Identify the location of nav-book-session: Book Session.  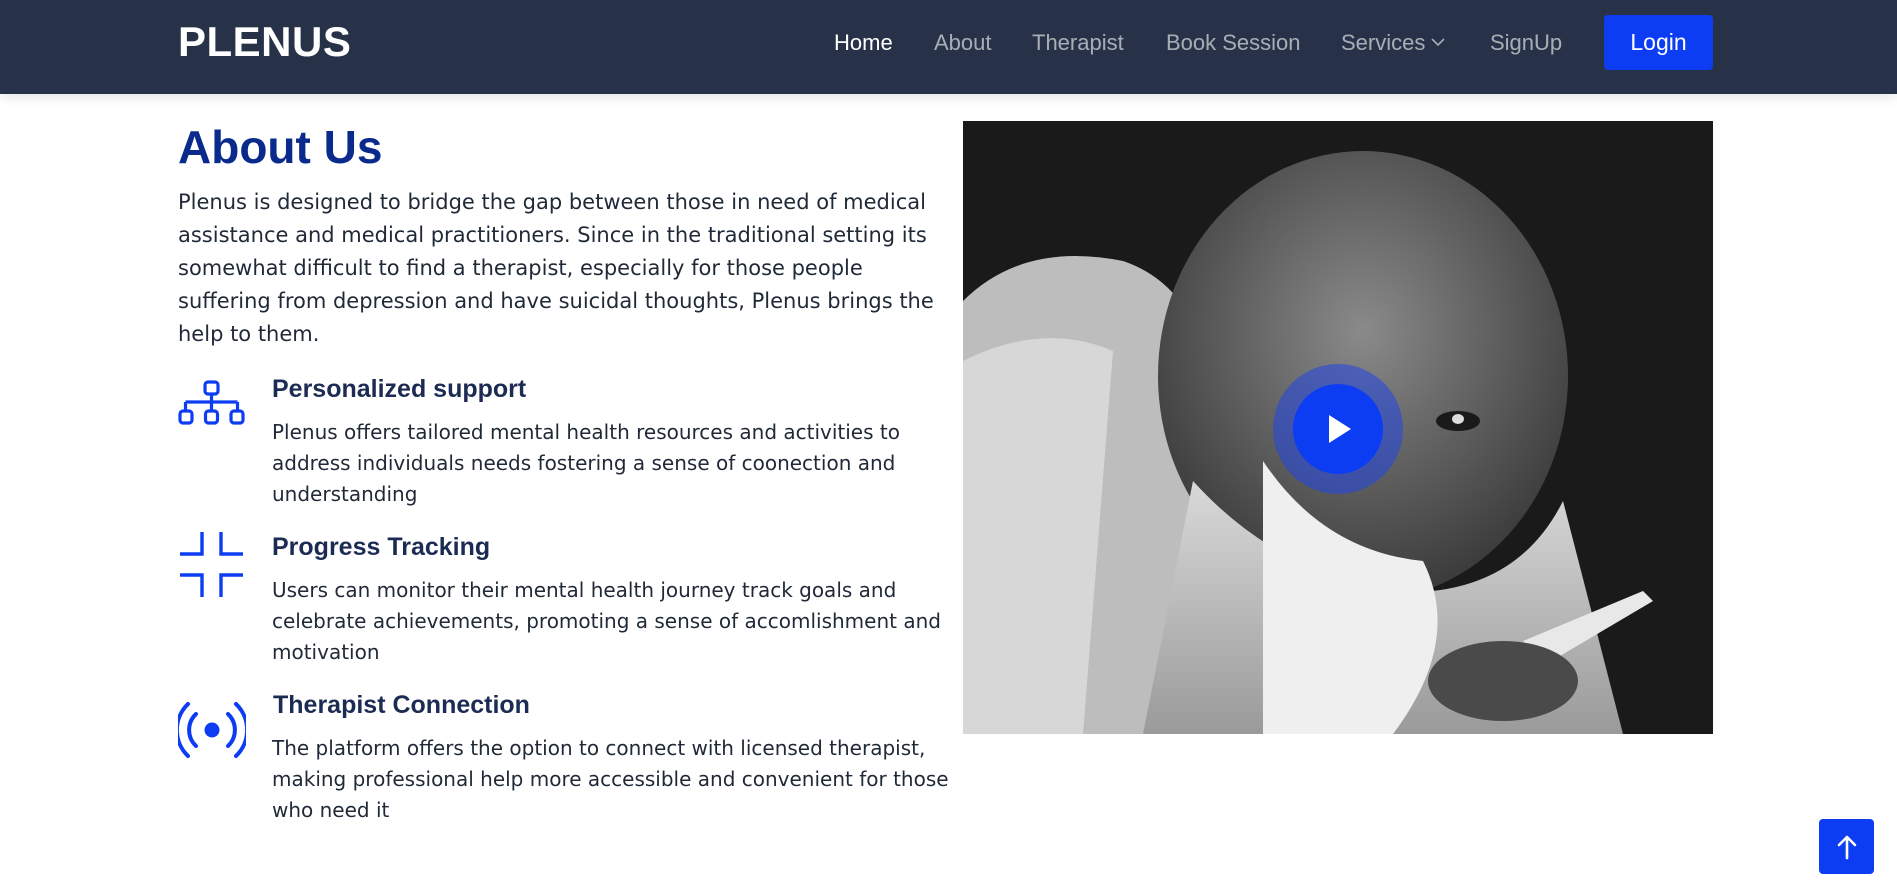
(1233, 43).